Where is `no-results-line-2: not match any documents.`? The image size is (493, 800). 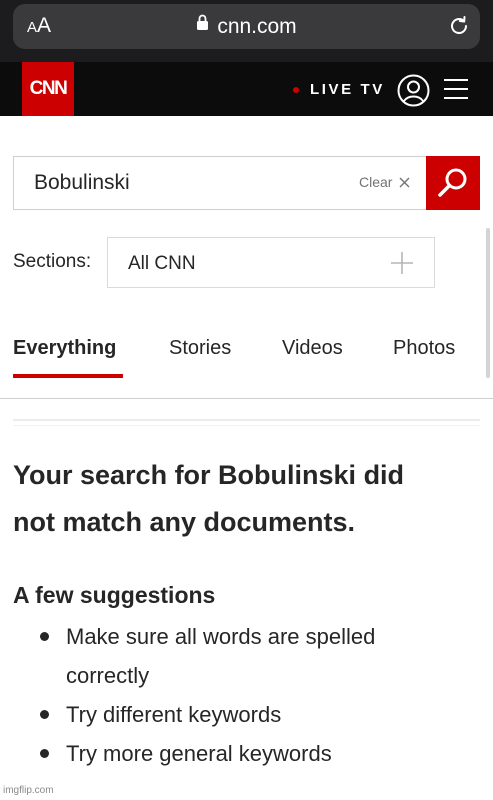 no-results-line-2: not match any documents. is located at coordinates (184, 522).